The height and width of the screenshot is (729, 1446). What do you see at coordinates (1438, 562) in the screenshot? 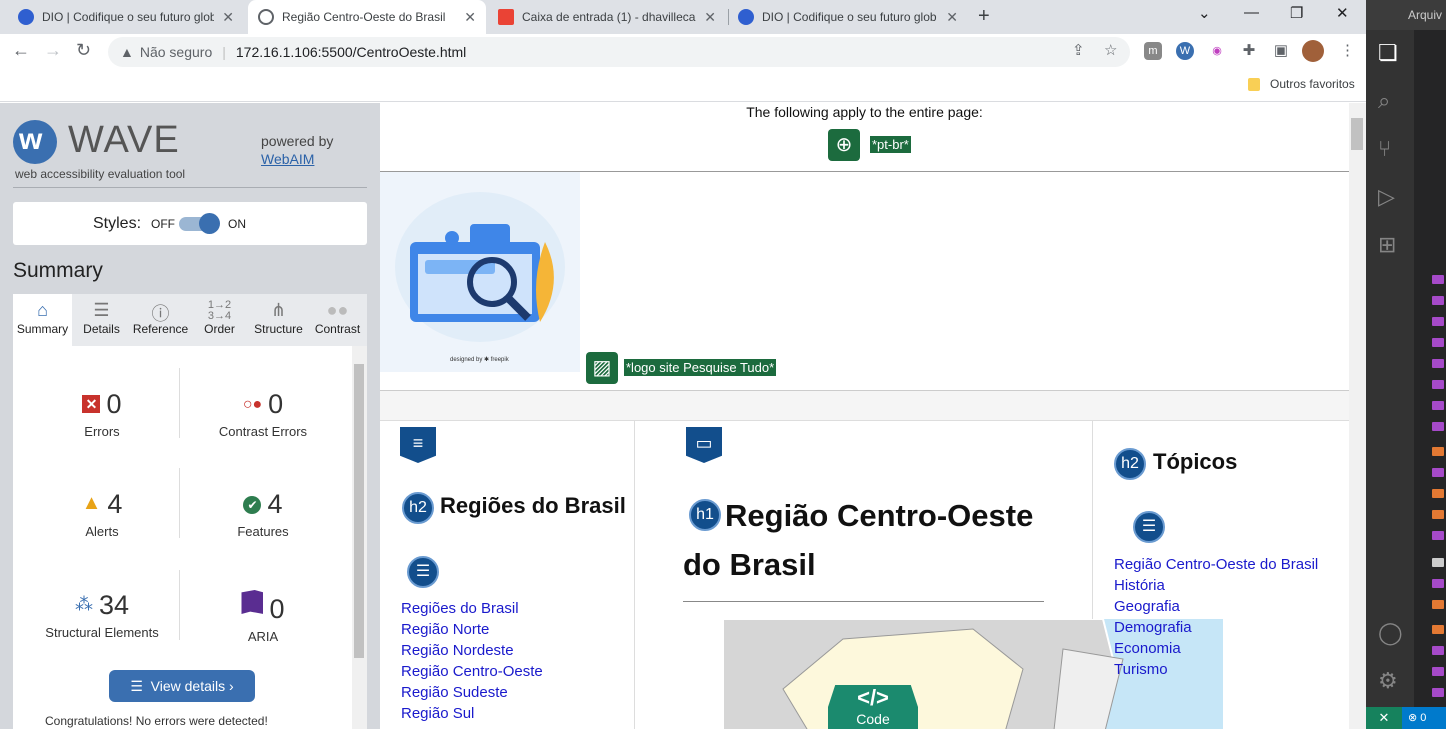
I see `text-file-icon` at bounding box center [1438, 562].